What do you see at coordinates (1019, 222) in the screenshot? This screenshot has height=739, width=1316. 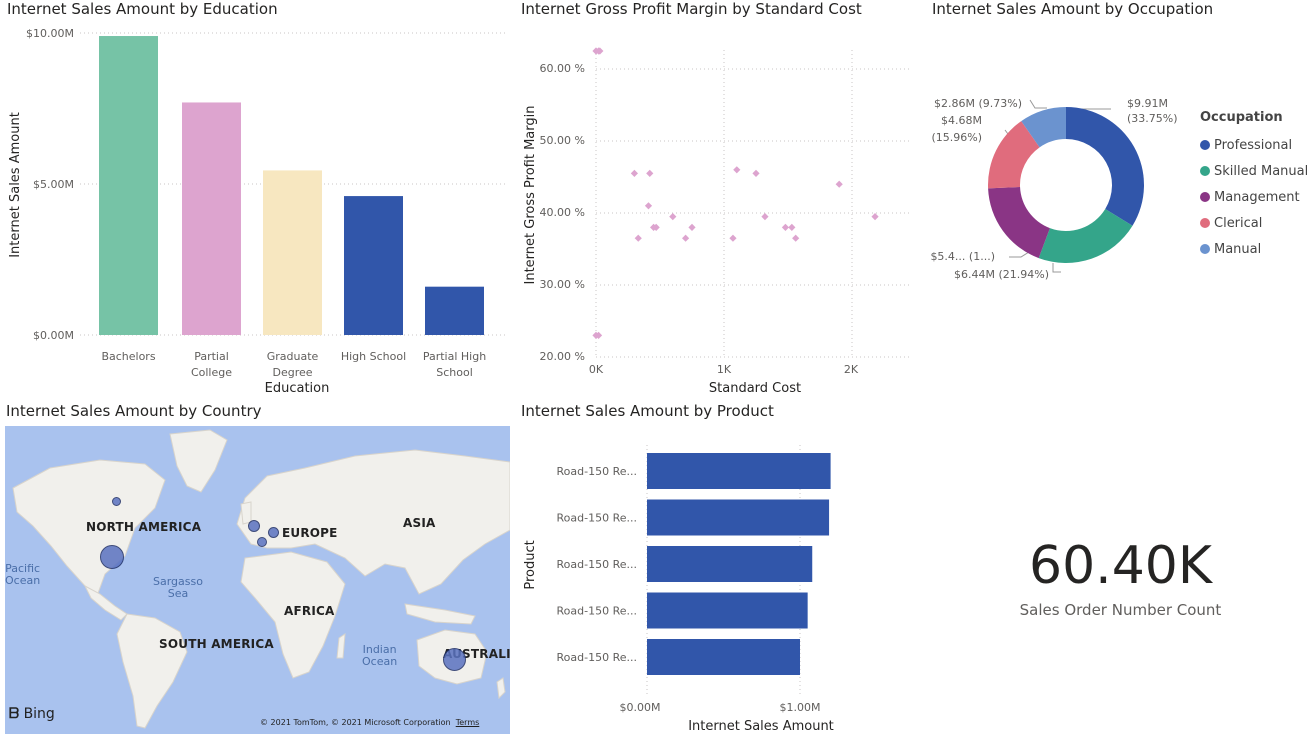 I see `donut-slice` at bounding box center [1019, 222].